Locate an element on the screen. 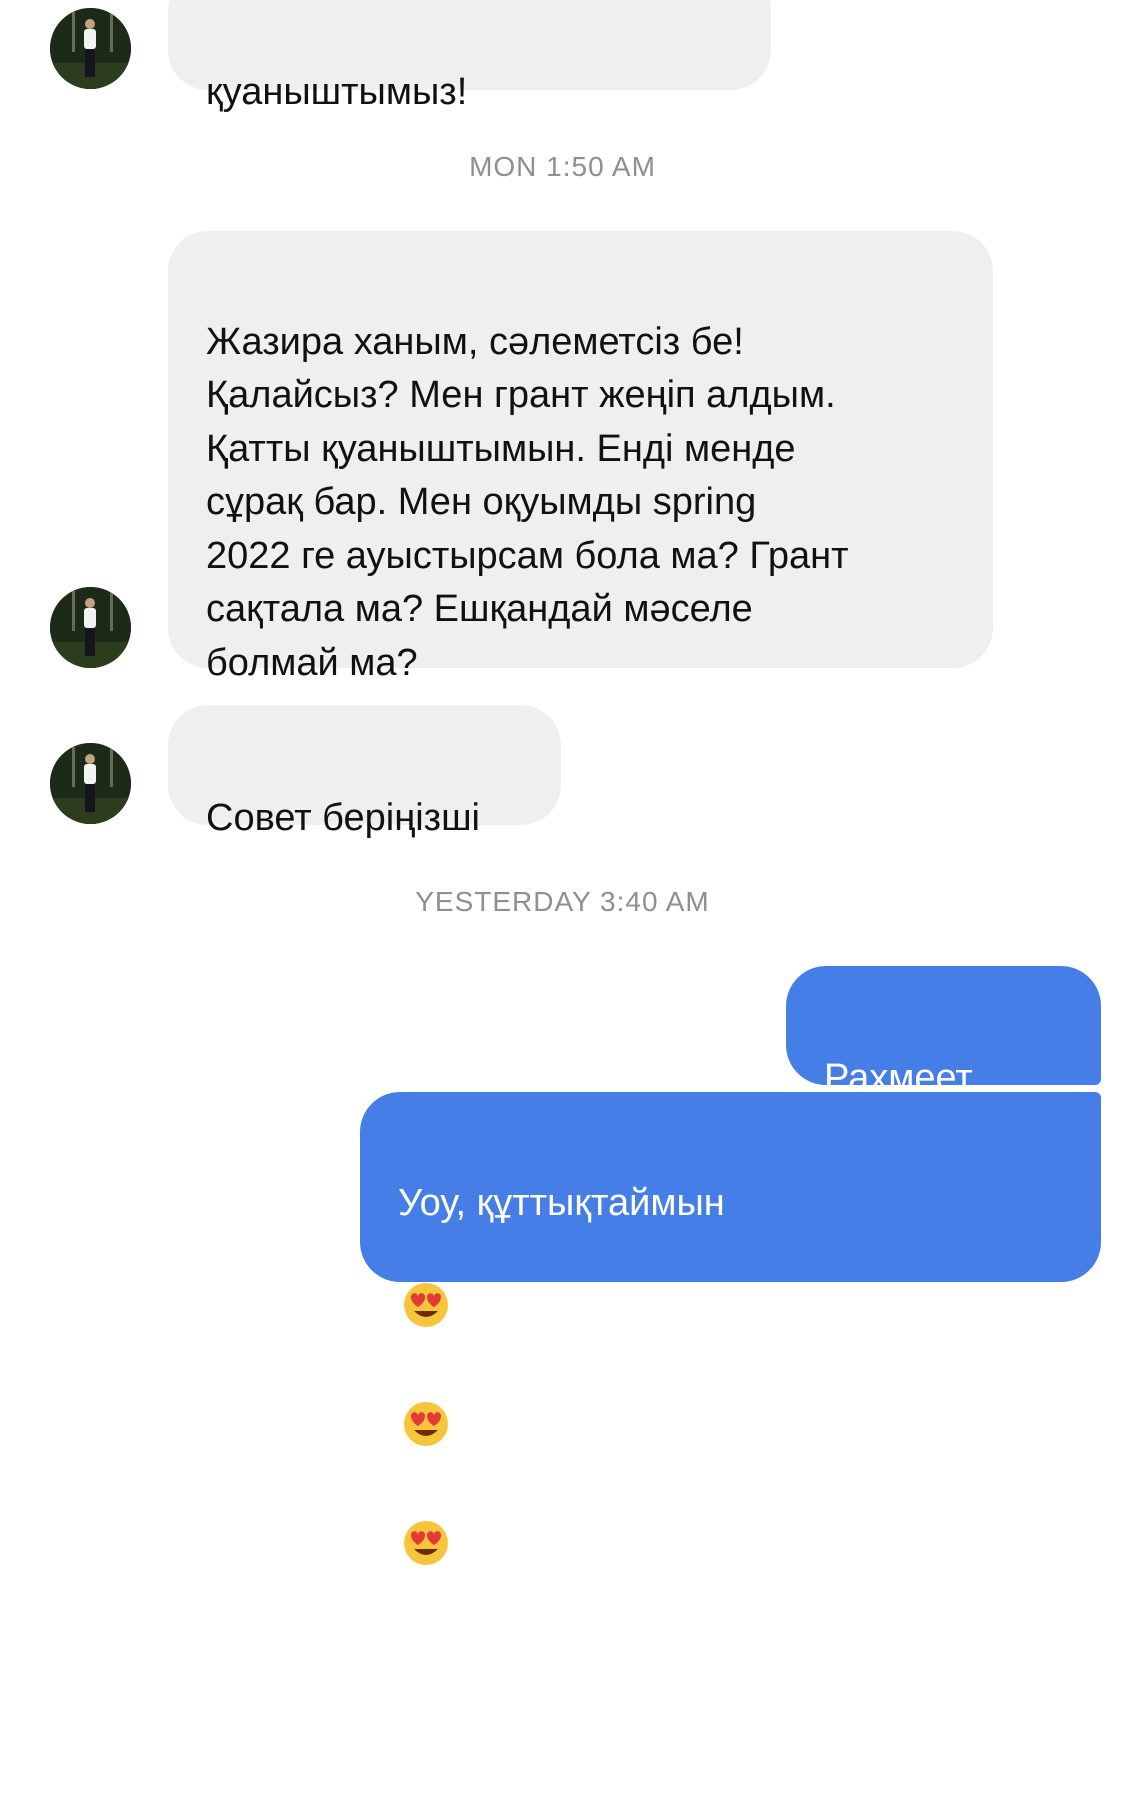 This screenshot has width=1125, height=1801. message-bubble-outgoing: Рахмеет is located at coordinates (943, 1086).